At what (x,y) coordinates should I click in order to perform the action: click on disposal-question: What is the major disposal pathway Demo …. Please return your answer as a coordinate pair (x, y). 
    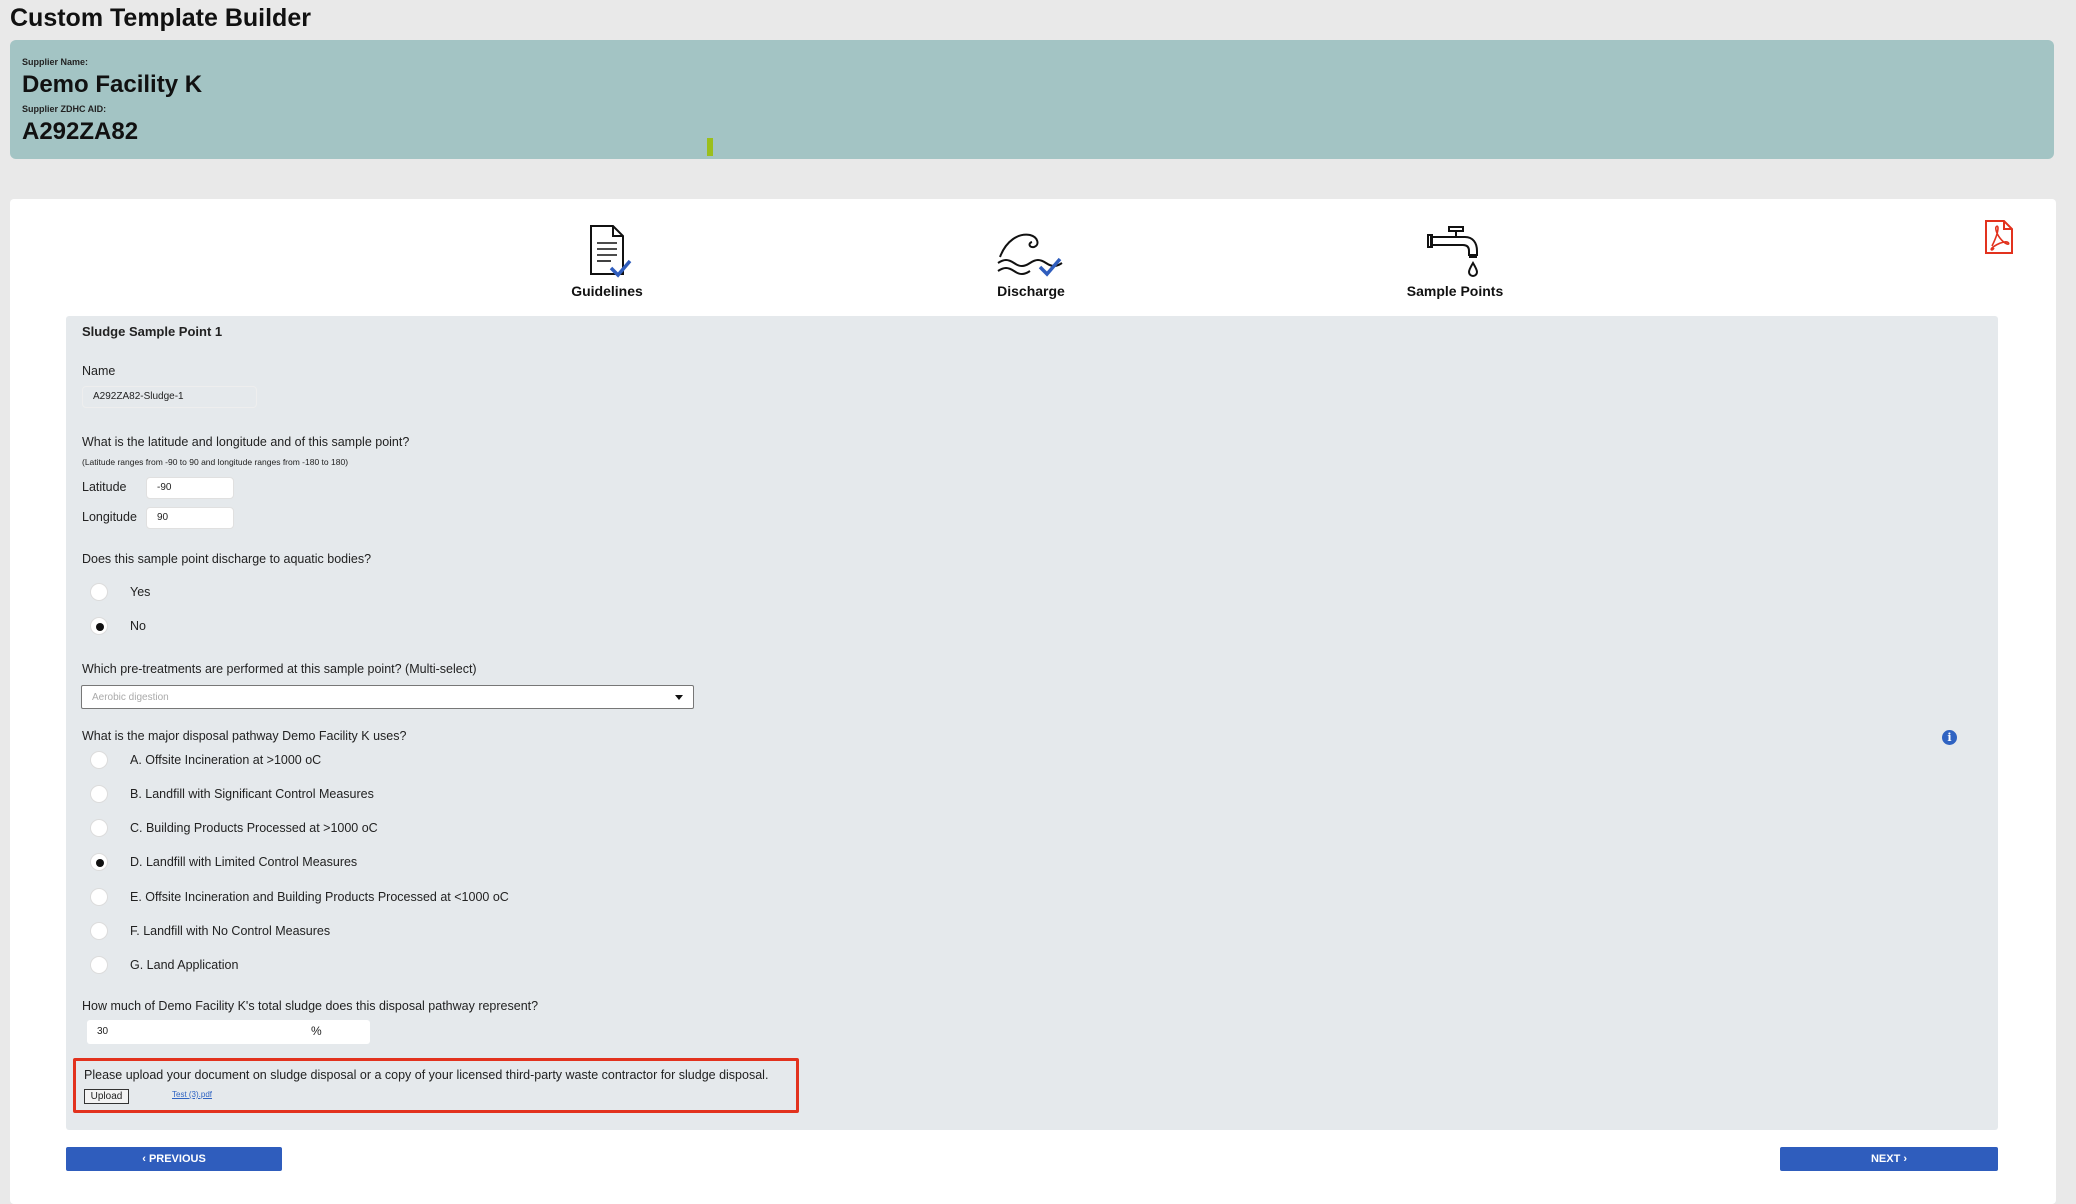
    Looking at the image, I should click on (244, 736).